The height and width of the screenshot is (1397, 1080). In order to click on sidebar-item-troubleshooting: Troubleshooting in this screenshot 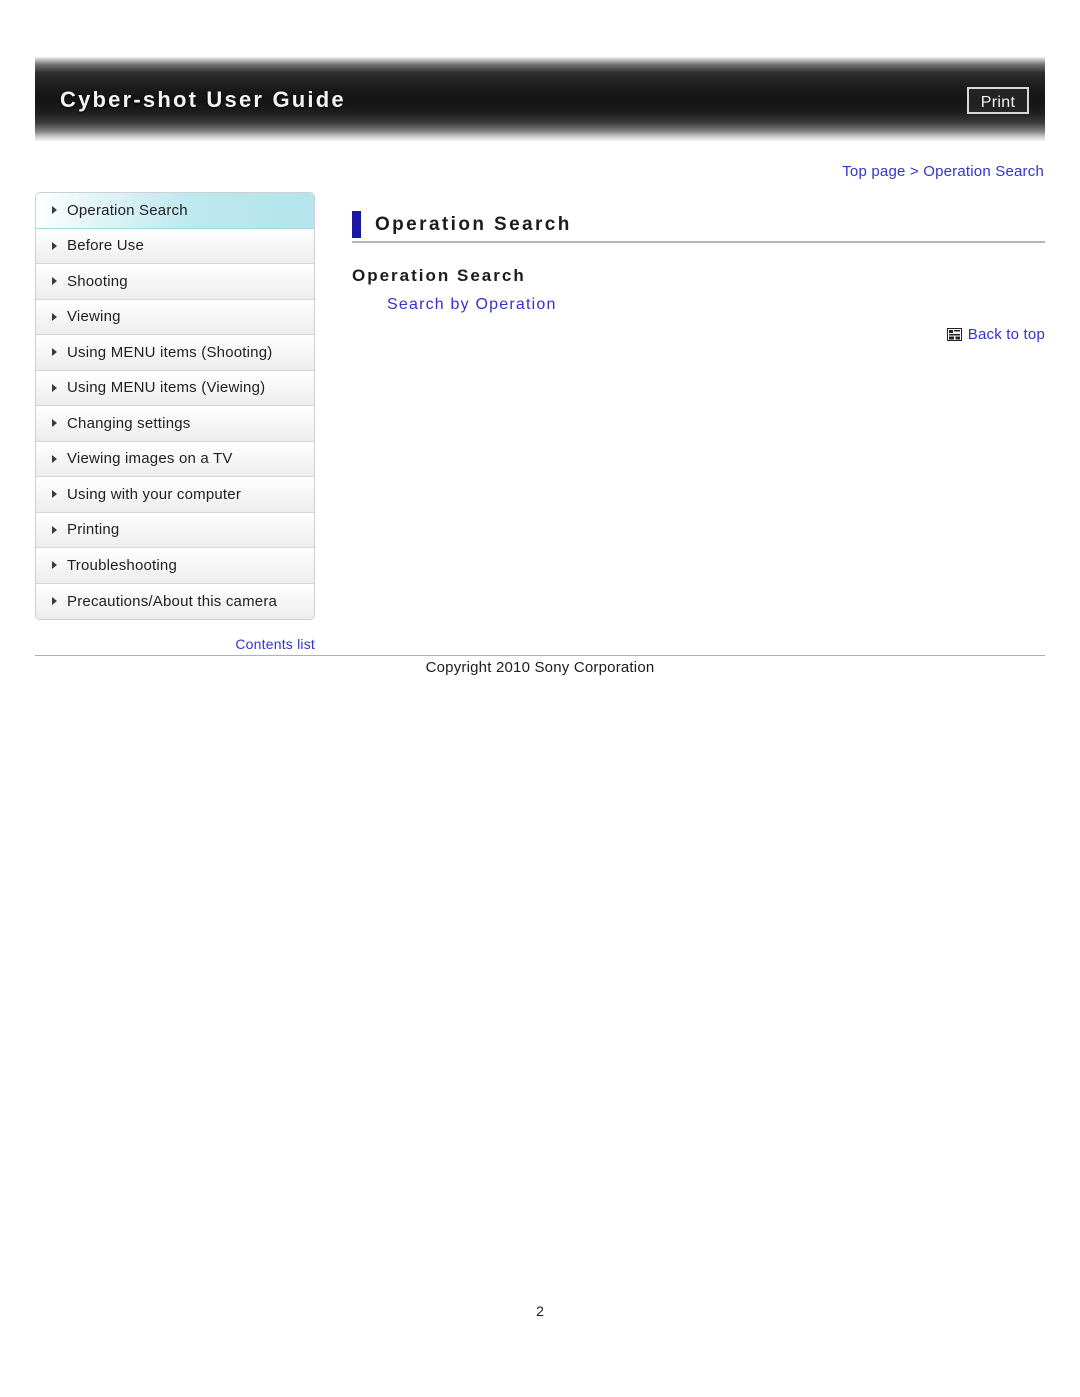, I will do `click(175, 566)`.